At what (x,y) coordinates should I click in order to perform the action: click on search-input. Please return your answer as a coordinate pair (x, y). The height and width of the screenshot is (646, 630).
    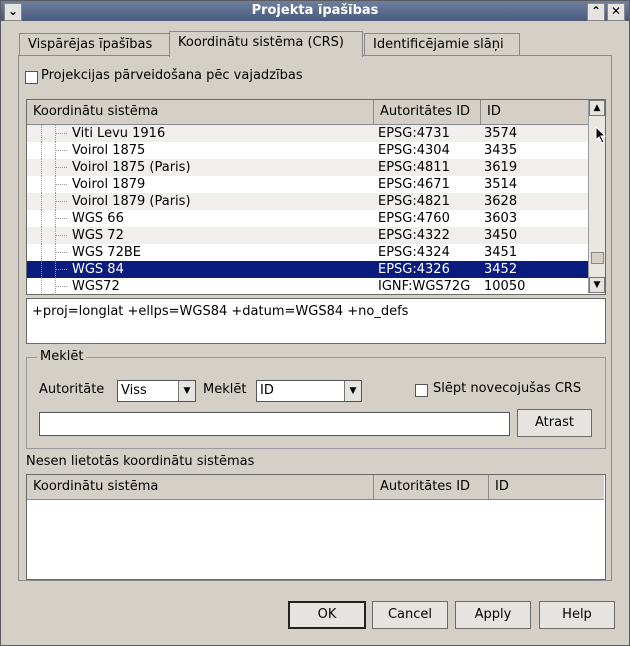
    Looking at the image, I should click on (274, 424).